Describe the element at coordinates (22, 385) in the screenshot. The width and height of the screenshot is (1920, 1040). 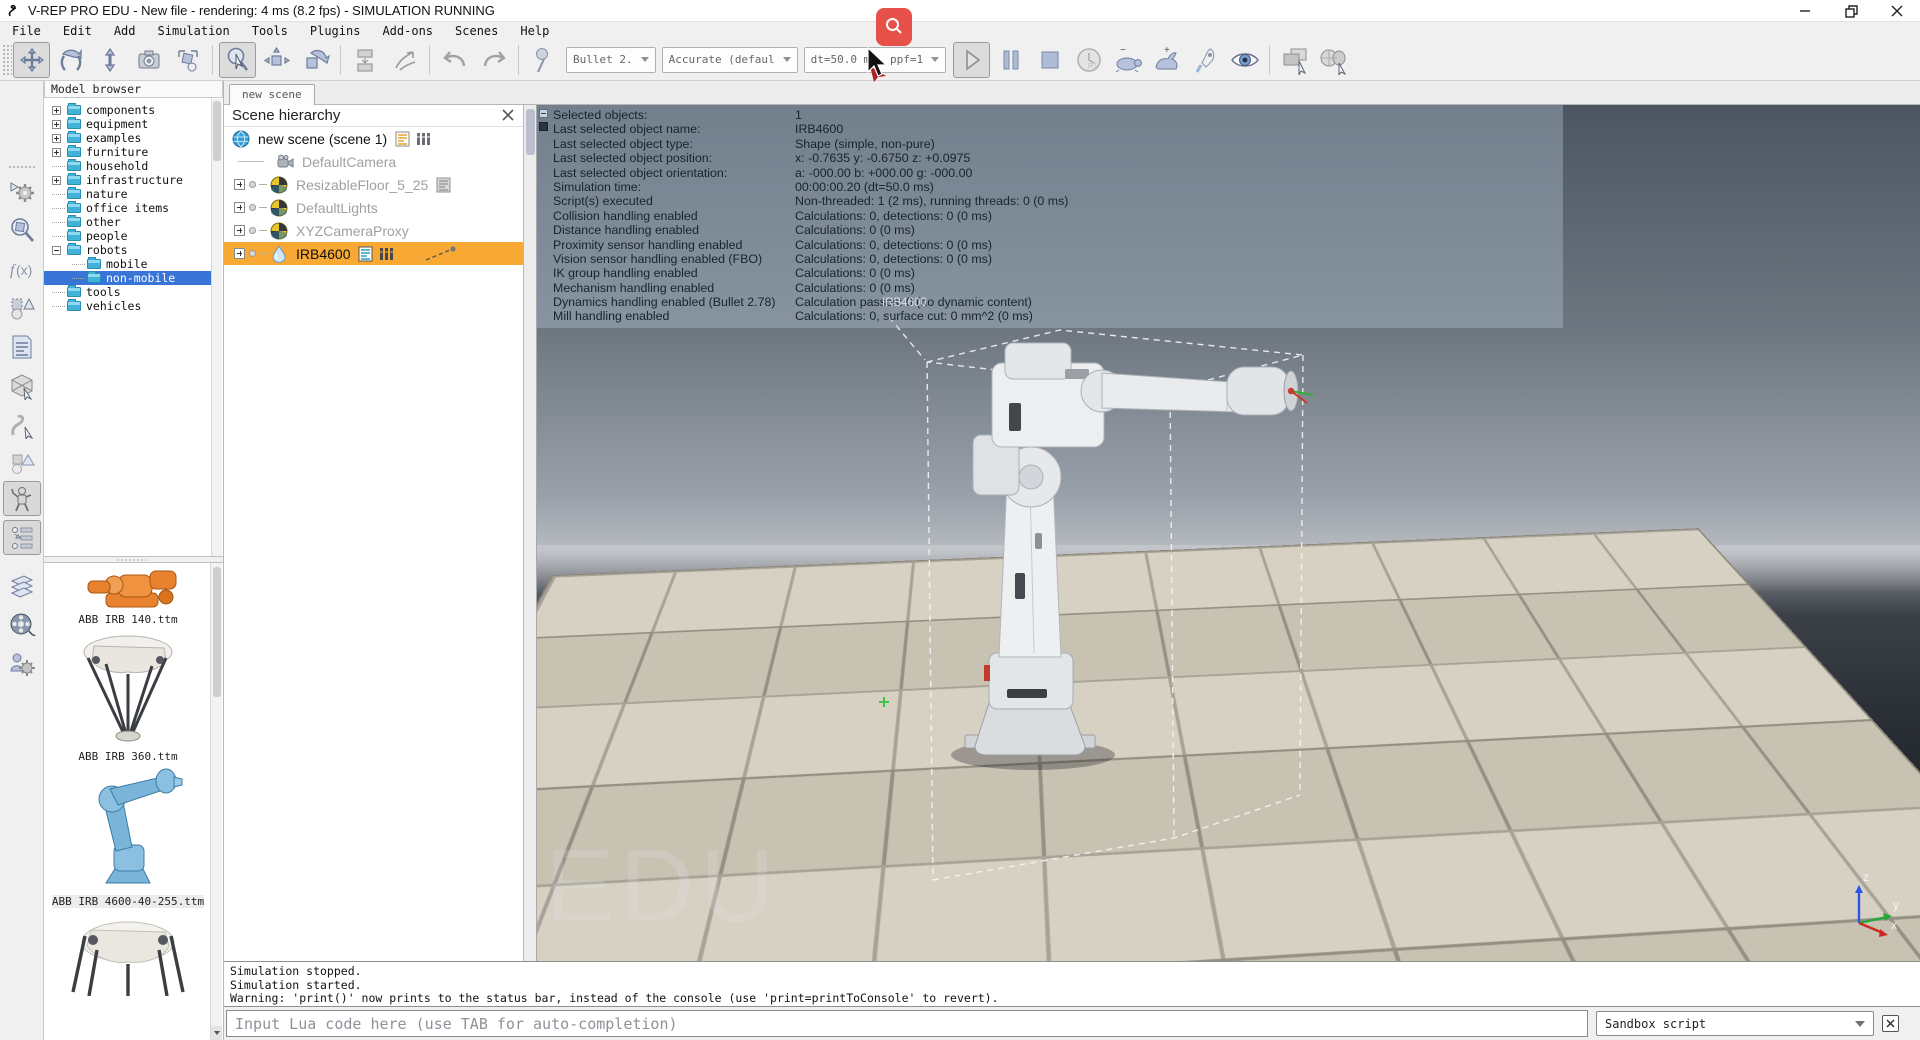
I see `shape-edit-mode-button` at that location.